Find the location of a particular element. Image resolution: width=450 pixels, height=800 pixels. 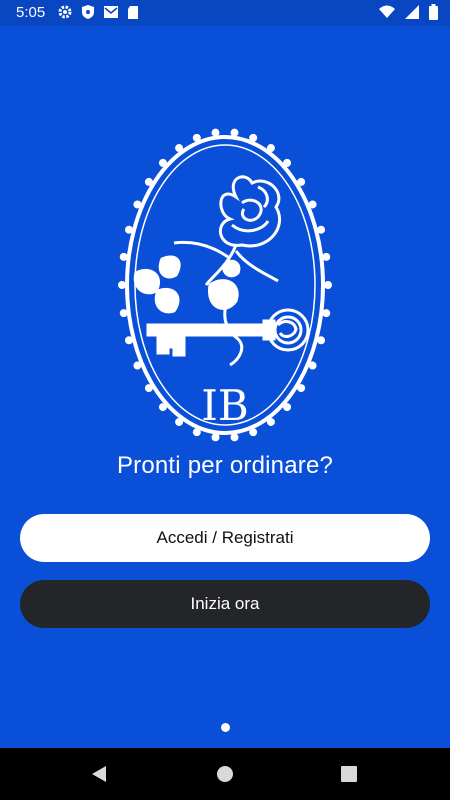

login-register-button: Accedi / Registrati is located at coordinates (225, 538).